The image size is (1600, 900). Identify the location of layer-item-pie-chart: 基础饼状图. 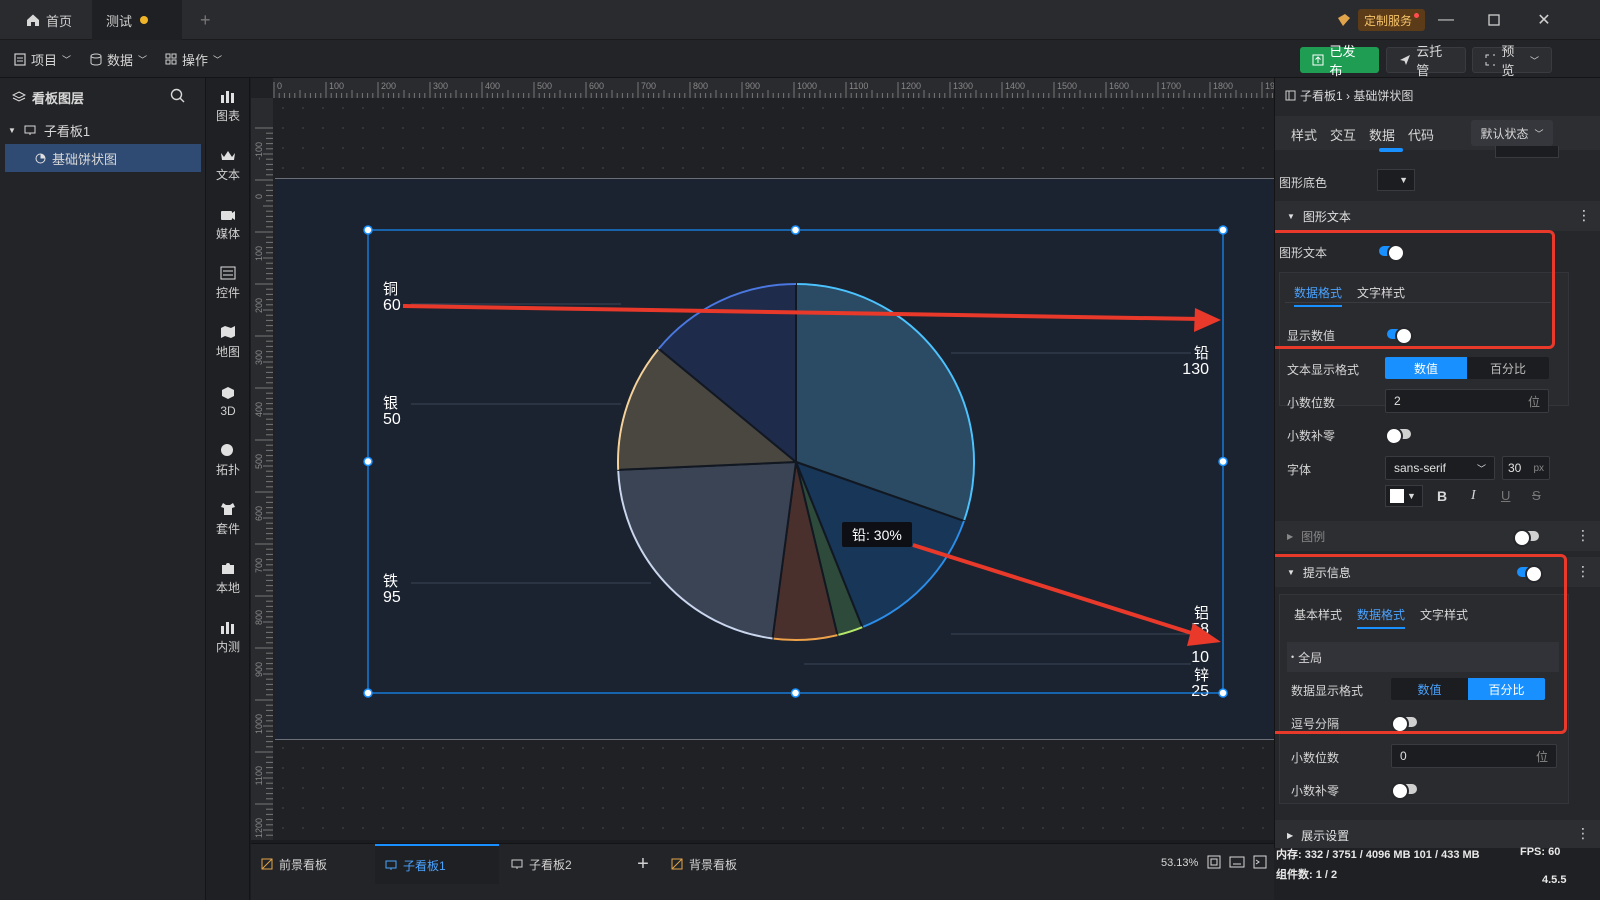
(103, 158).